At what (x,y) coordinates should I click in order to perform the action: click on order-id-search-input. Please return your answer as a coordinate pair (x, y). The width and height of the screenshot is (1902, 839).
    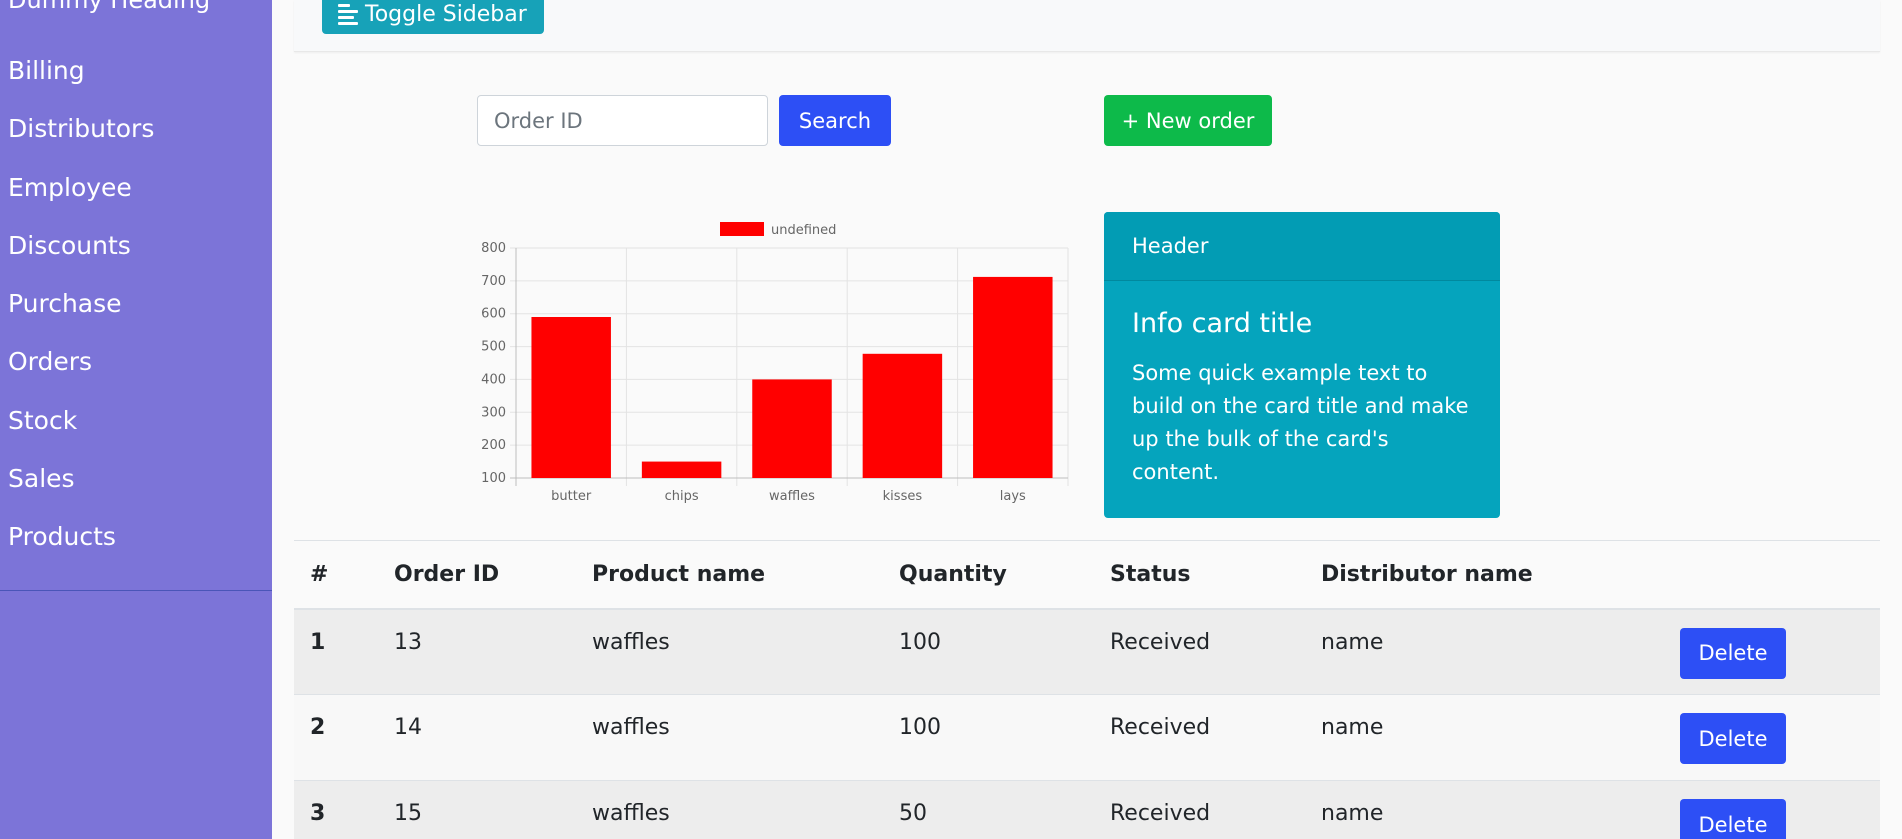
    Looking at the image, I should click on (622, 120).